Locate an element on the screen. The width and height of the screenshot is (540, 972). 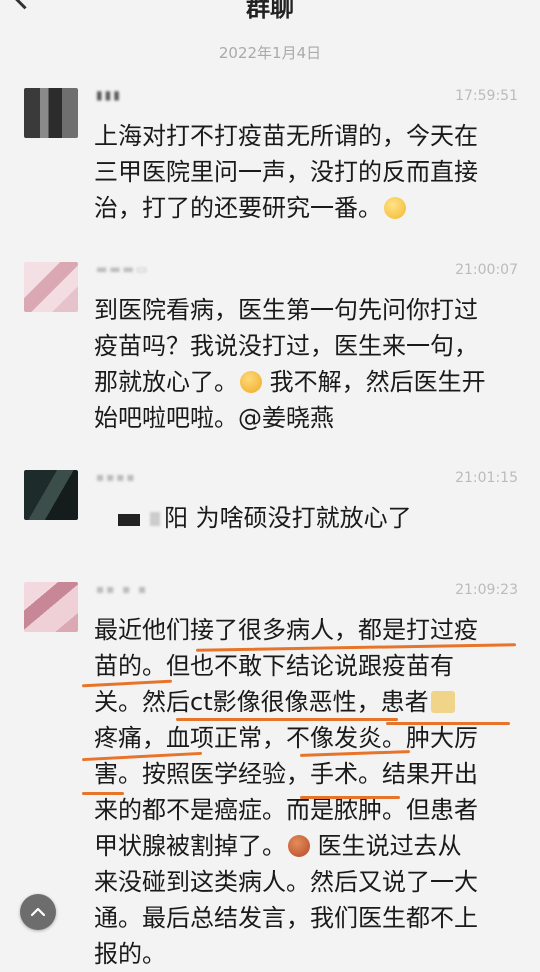
message-line: 疼痛，血项正常，不像发炎。肿大厉 is located at coordinates (286, 738).